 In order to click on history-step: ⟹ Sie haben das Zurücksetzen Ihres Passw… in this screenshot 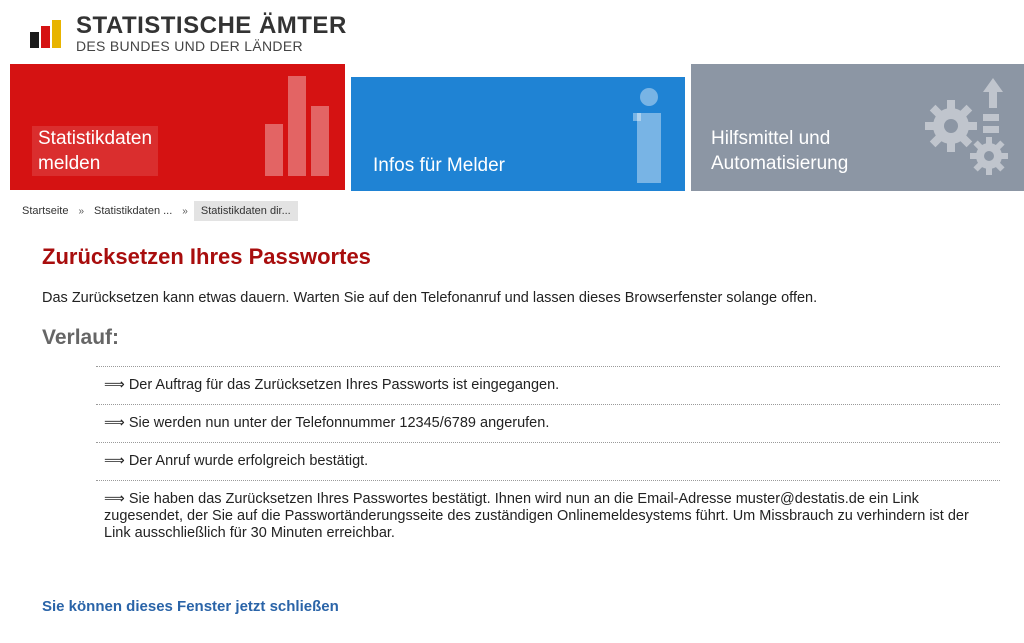, I will do `click(548, 516)`.